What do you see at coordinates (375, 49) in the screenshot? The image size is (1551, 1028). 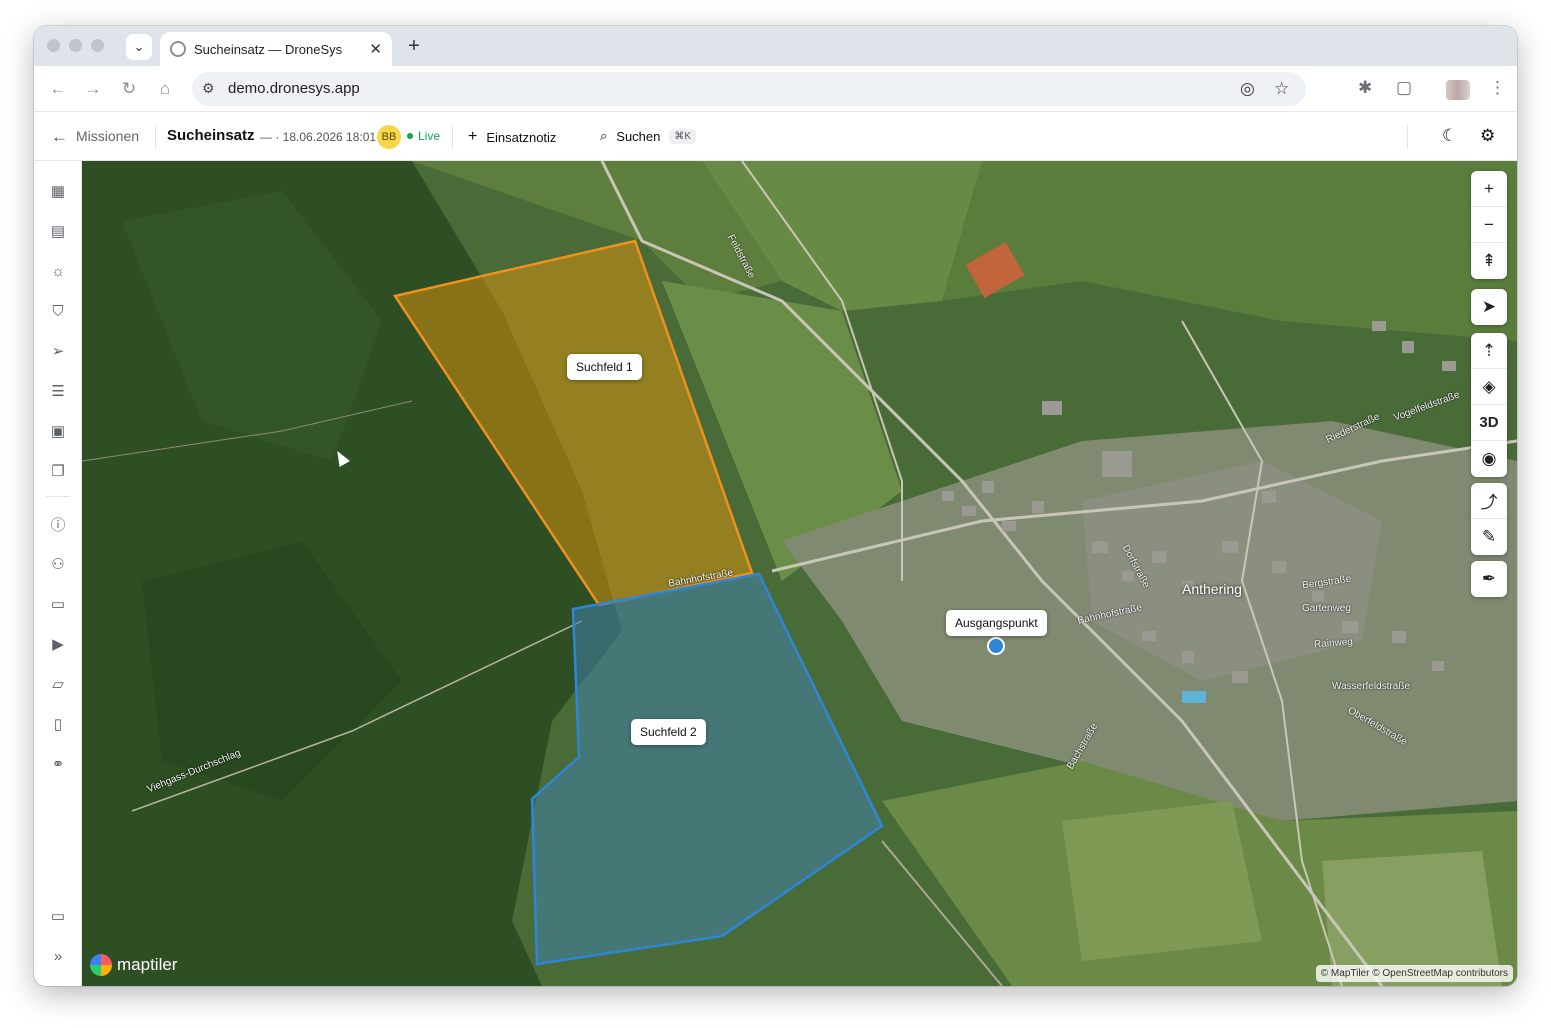 I see `close-tab-icon: ✕` at bounding box center [375, 49].